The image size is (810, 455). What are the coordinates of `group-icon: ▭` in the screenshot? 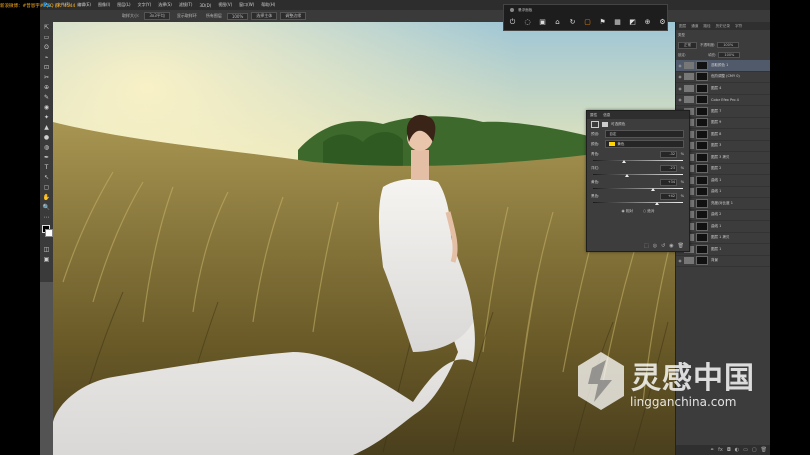 It's located at (745, 450).